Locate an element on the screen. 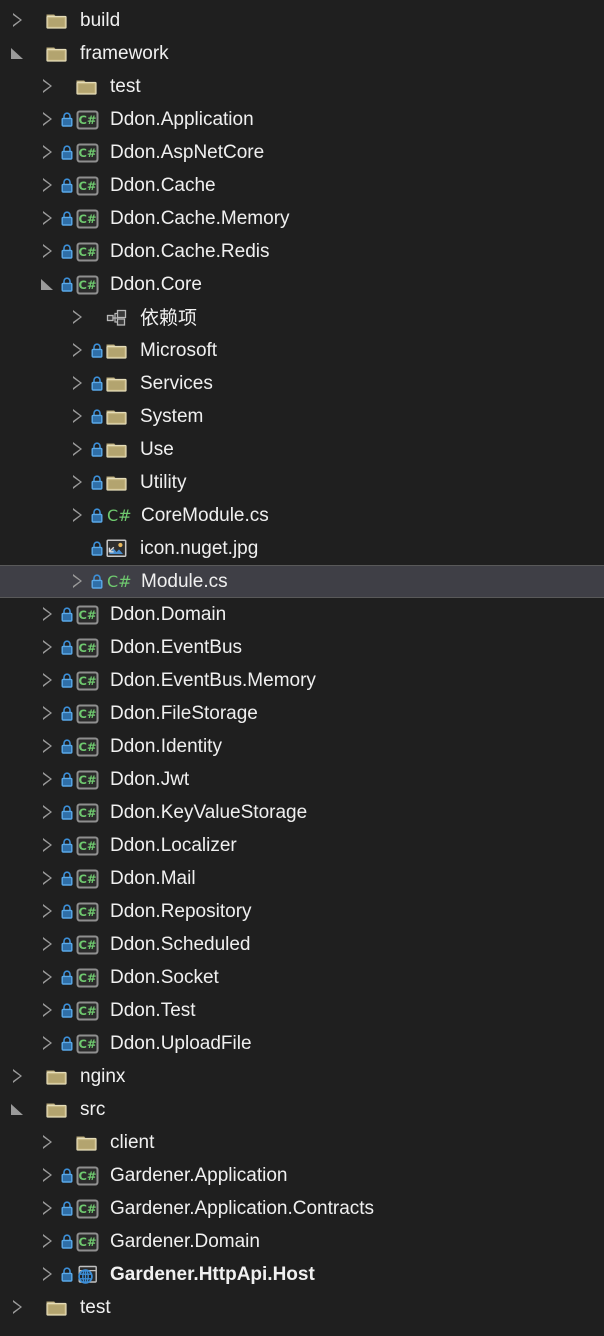 The width and height of the screenshot is (604, 1336). tree-row: C# Ddon.FileStorage is located at coordinates (302, 713).